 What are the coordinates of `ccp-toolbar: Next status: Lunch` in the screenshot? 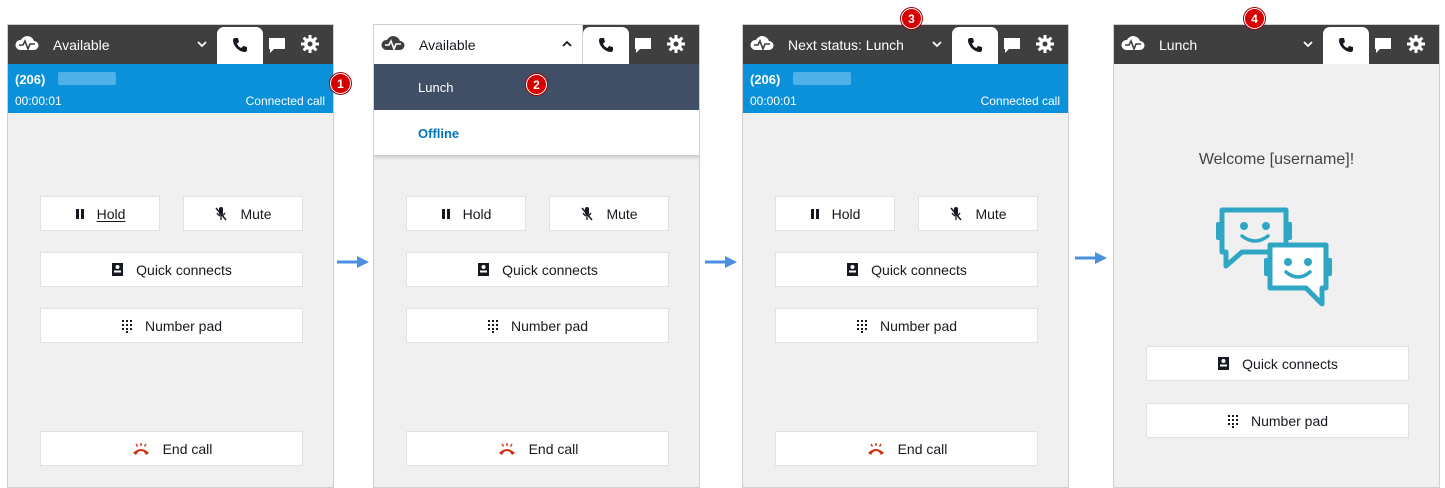 It's located at (905, 44).